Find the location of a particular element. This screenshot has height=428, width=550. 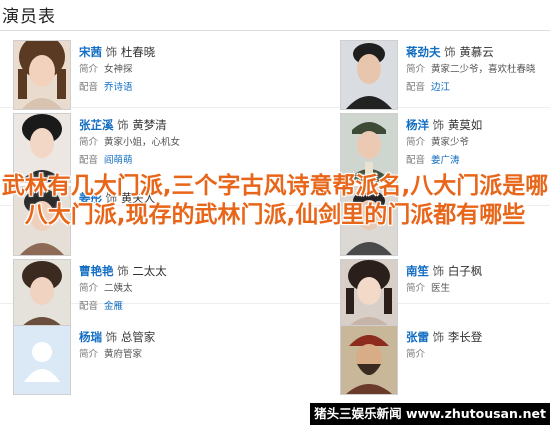

role-name: 总管家 is located at coordinates (138, 337).